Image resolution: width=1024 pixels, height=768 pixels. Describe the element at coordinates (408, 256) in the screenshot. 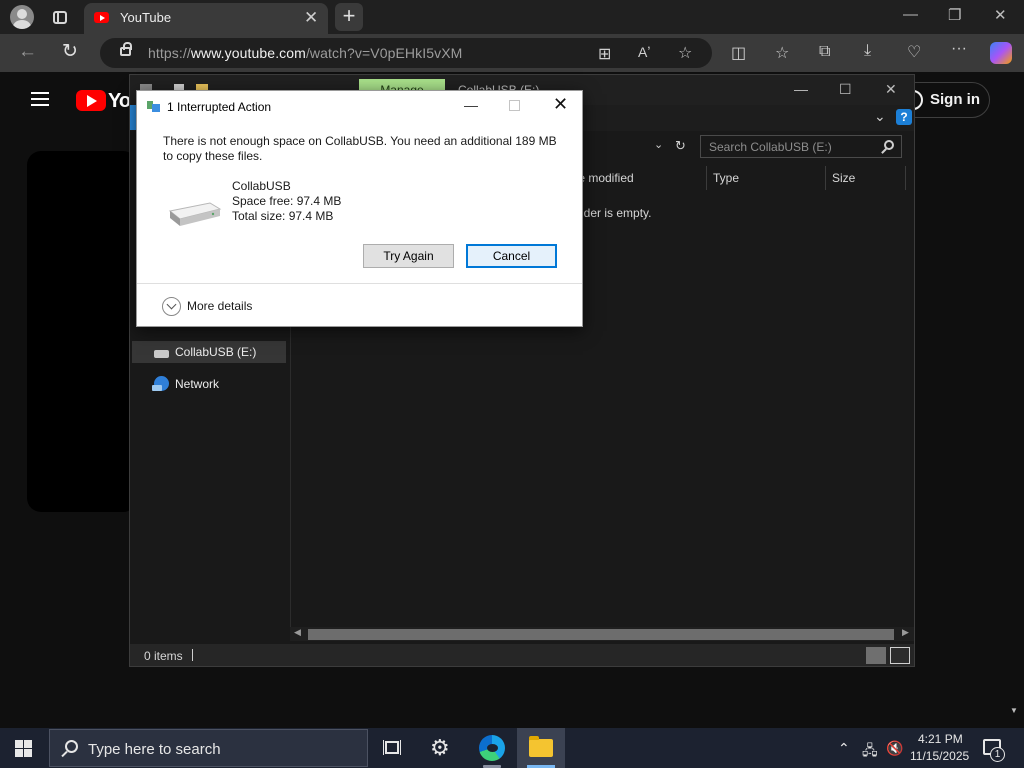

I see `try-again-button: Try Again` at that location.